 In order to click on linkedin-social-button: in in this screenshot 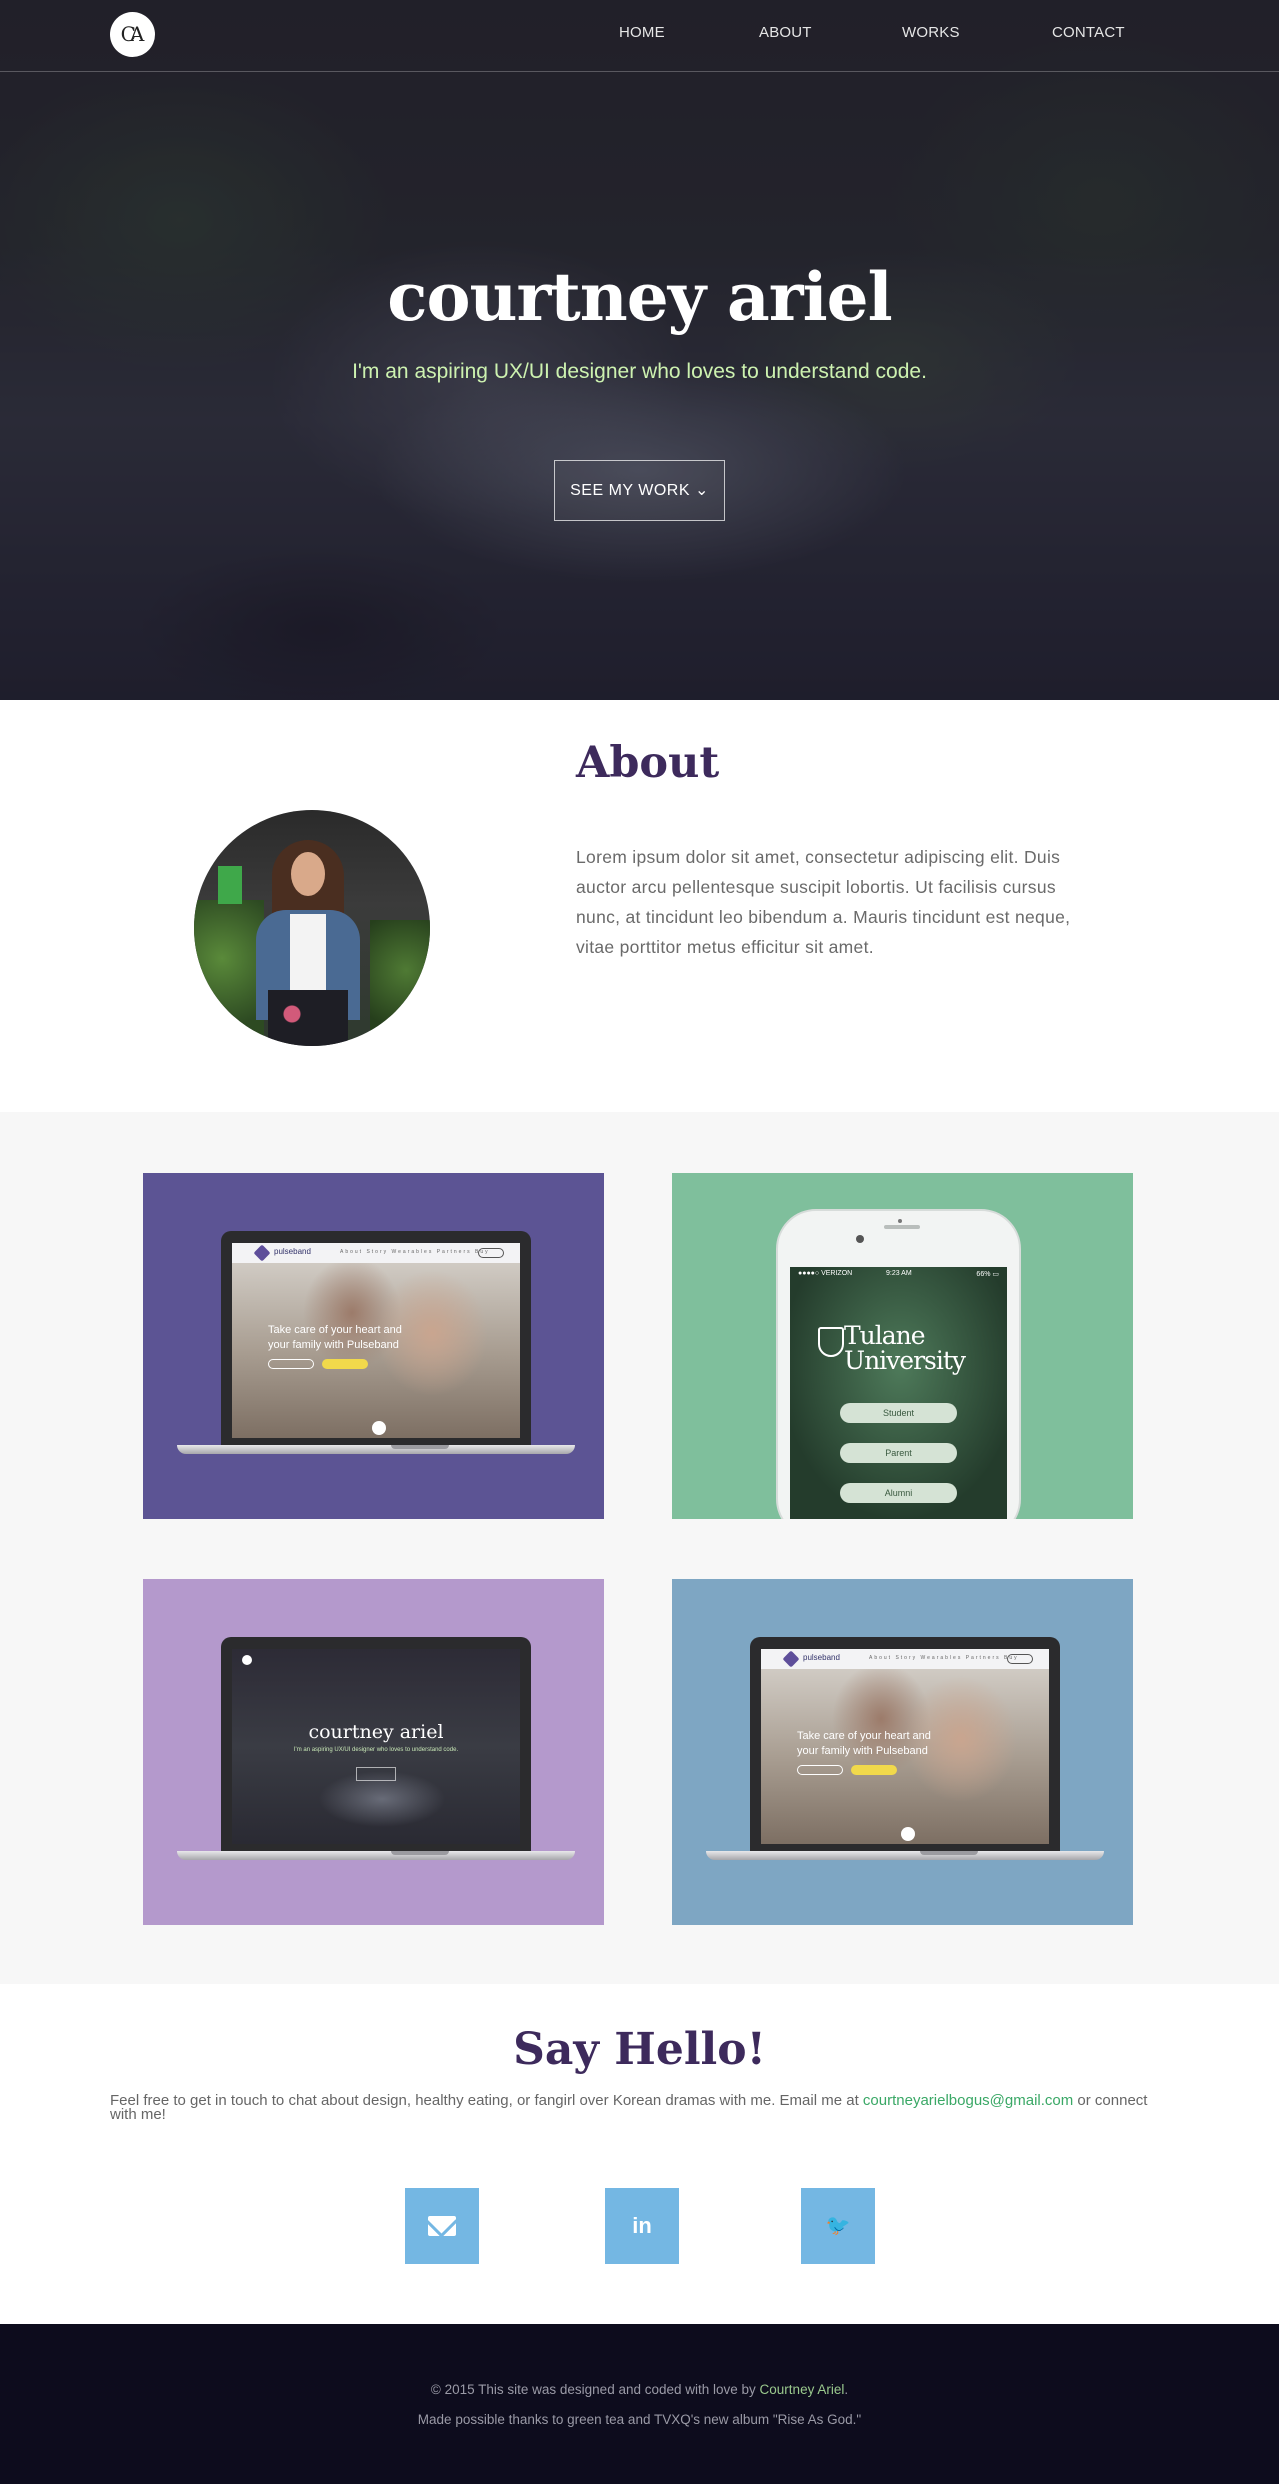, I will do `click(642, 2226)`.